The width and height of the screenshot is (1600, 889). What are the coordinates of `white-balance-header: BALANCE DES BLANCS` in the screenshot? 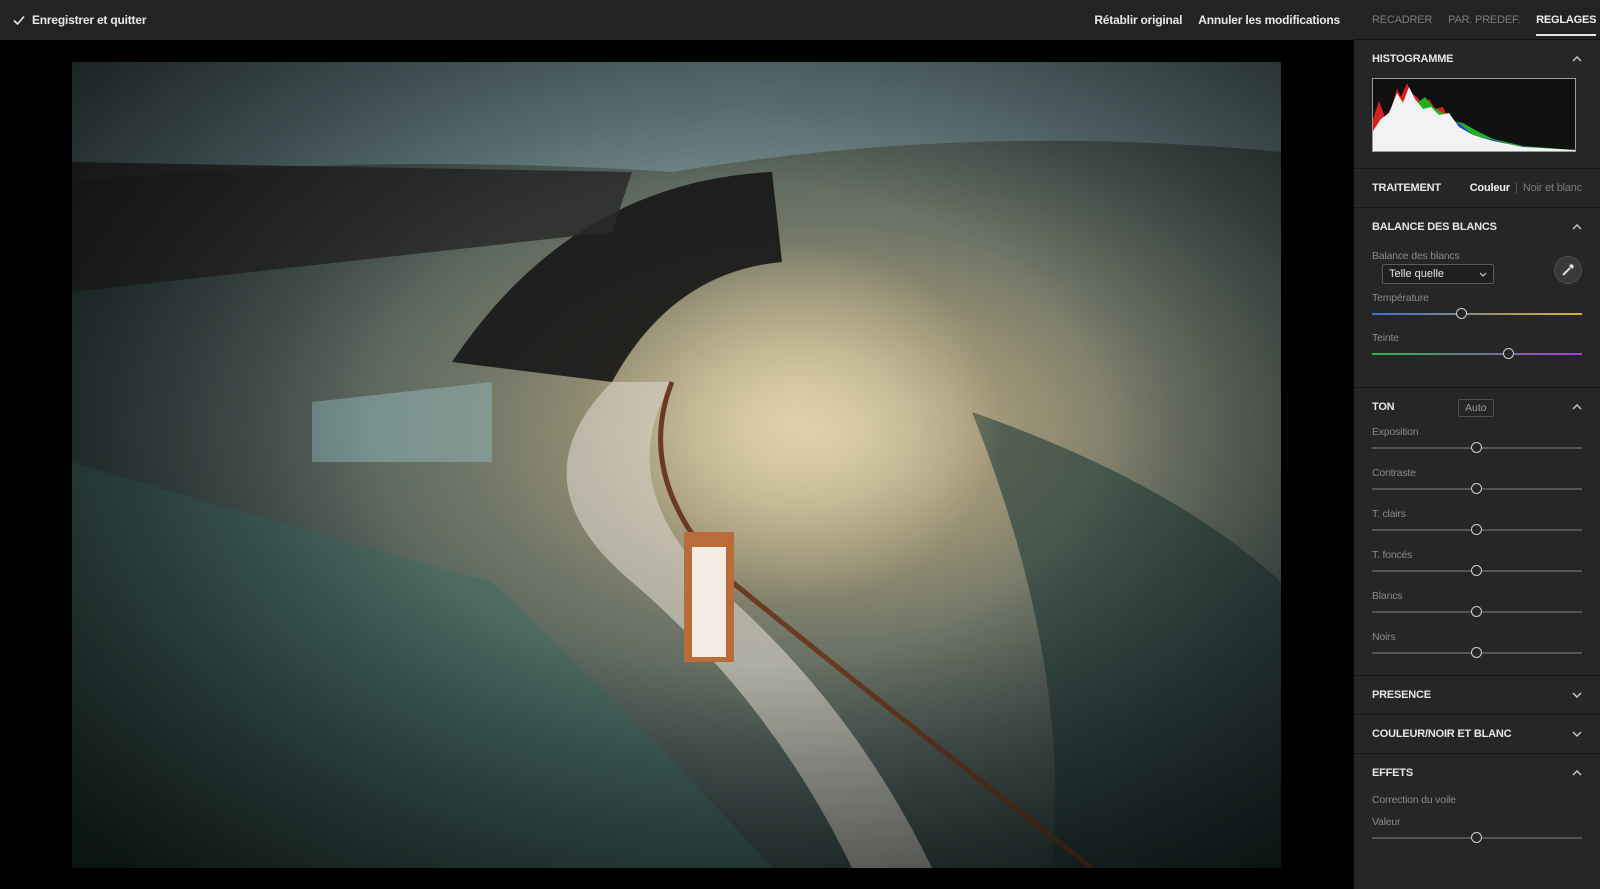 It's located at (1477, 227).